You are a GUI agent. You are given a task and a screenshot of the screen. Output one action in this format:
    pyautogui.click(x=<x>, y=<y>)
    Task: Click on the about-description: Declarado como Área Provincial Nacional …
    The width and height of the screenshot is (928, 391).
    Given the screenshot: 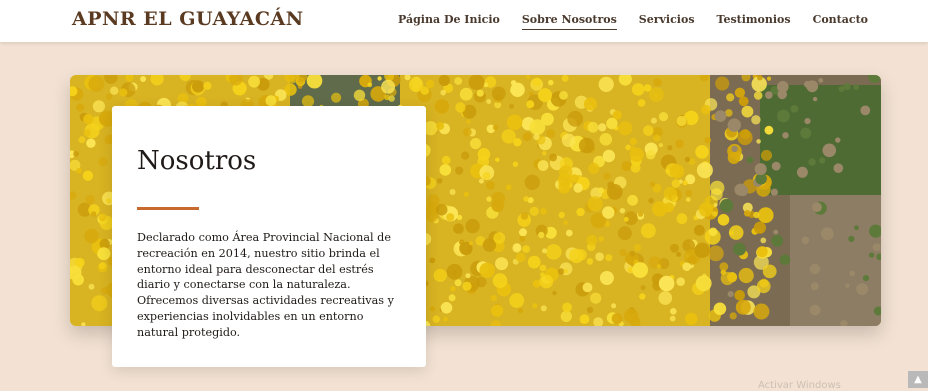 What is the action you would take?
    pyautogui.click(x=265, y=285)
    